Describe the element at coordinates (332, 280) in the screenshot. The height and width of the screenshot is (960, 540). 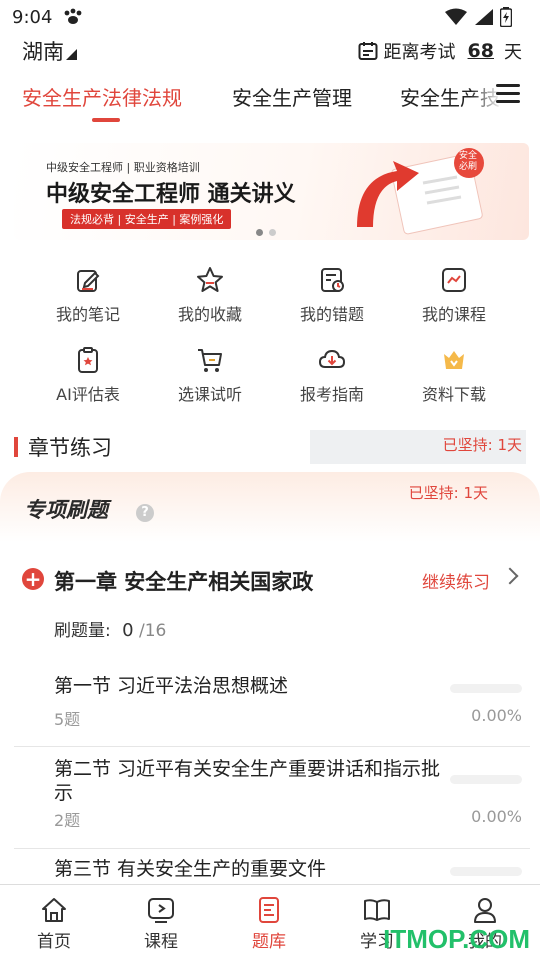
I see `error-book-icon` at that location.